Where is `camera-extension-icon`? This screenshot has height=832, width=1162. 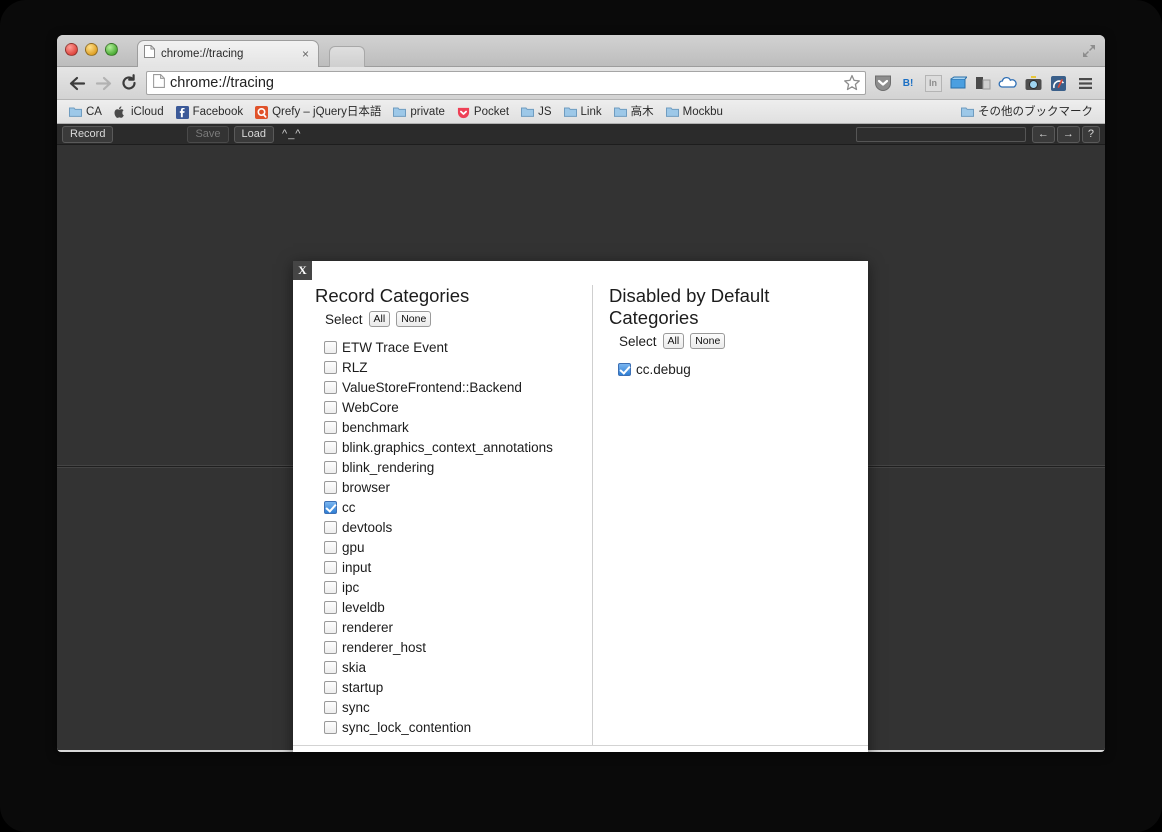
camera-extension-icon is located at coordinates (1033, 83).